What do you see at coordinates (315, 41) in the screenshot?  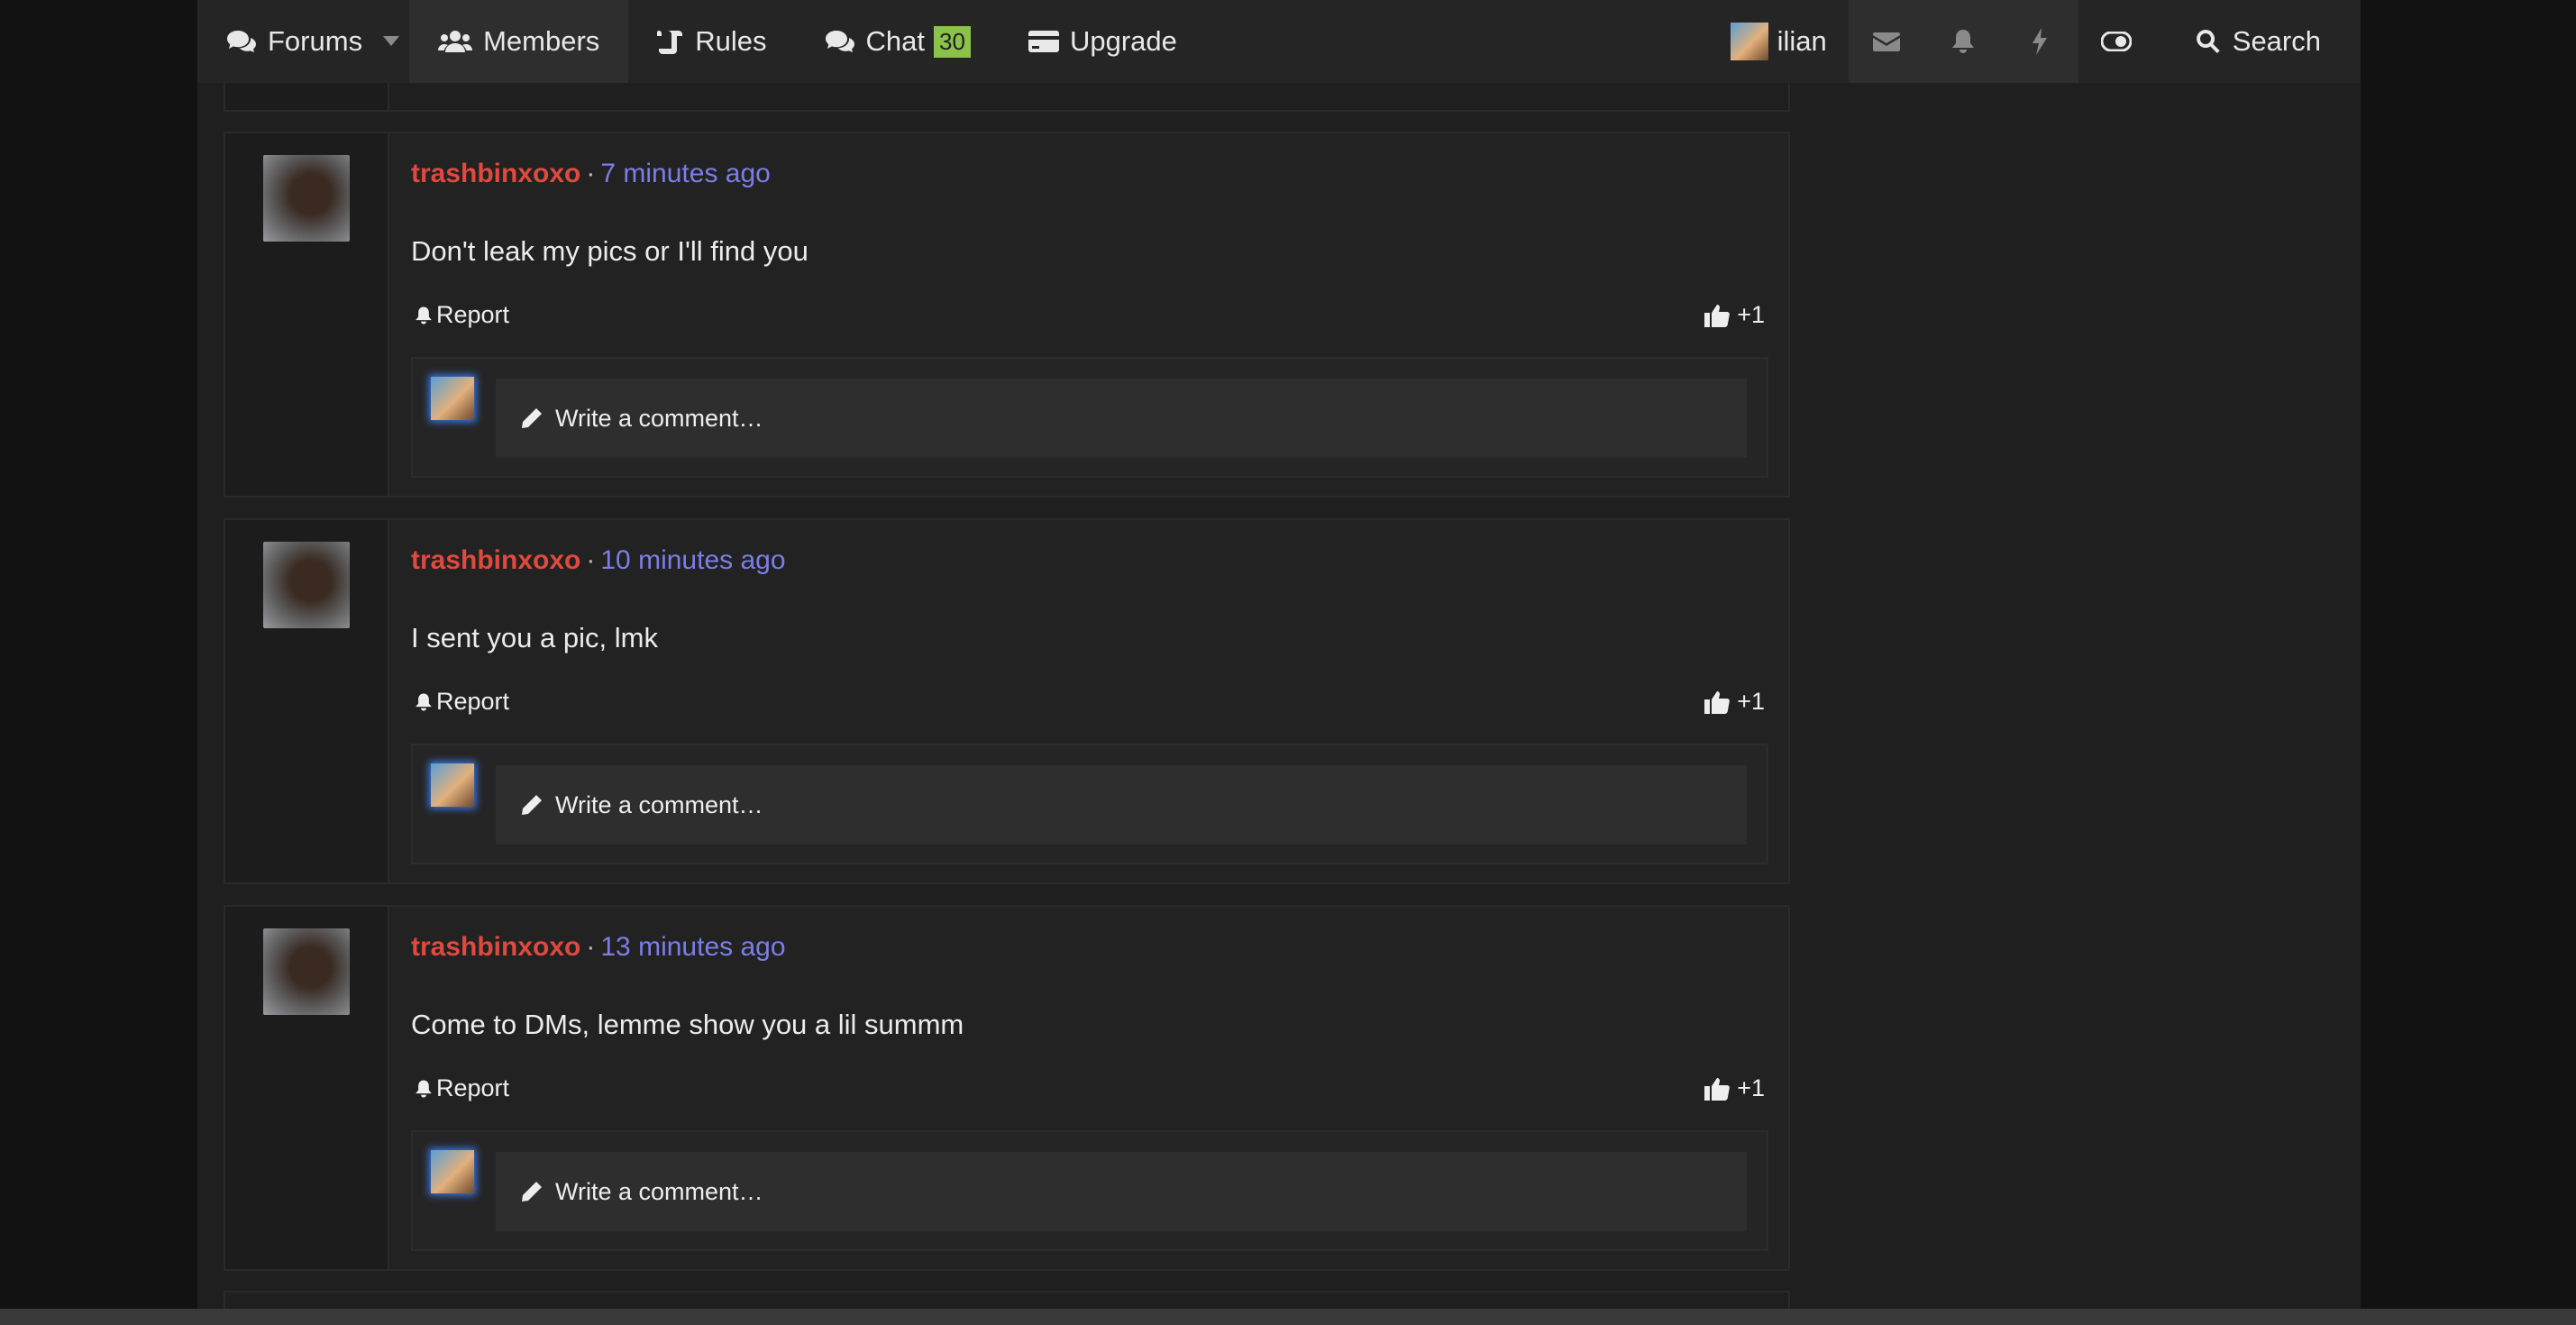 I see `nav-forums-label: Forums` at bounding box center [315, 41].